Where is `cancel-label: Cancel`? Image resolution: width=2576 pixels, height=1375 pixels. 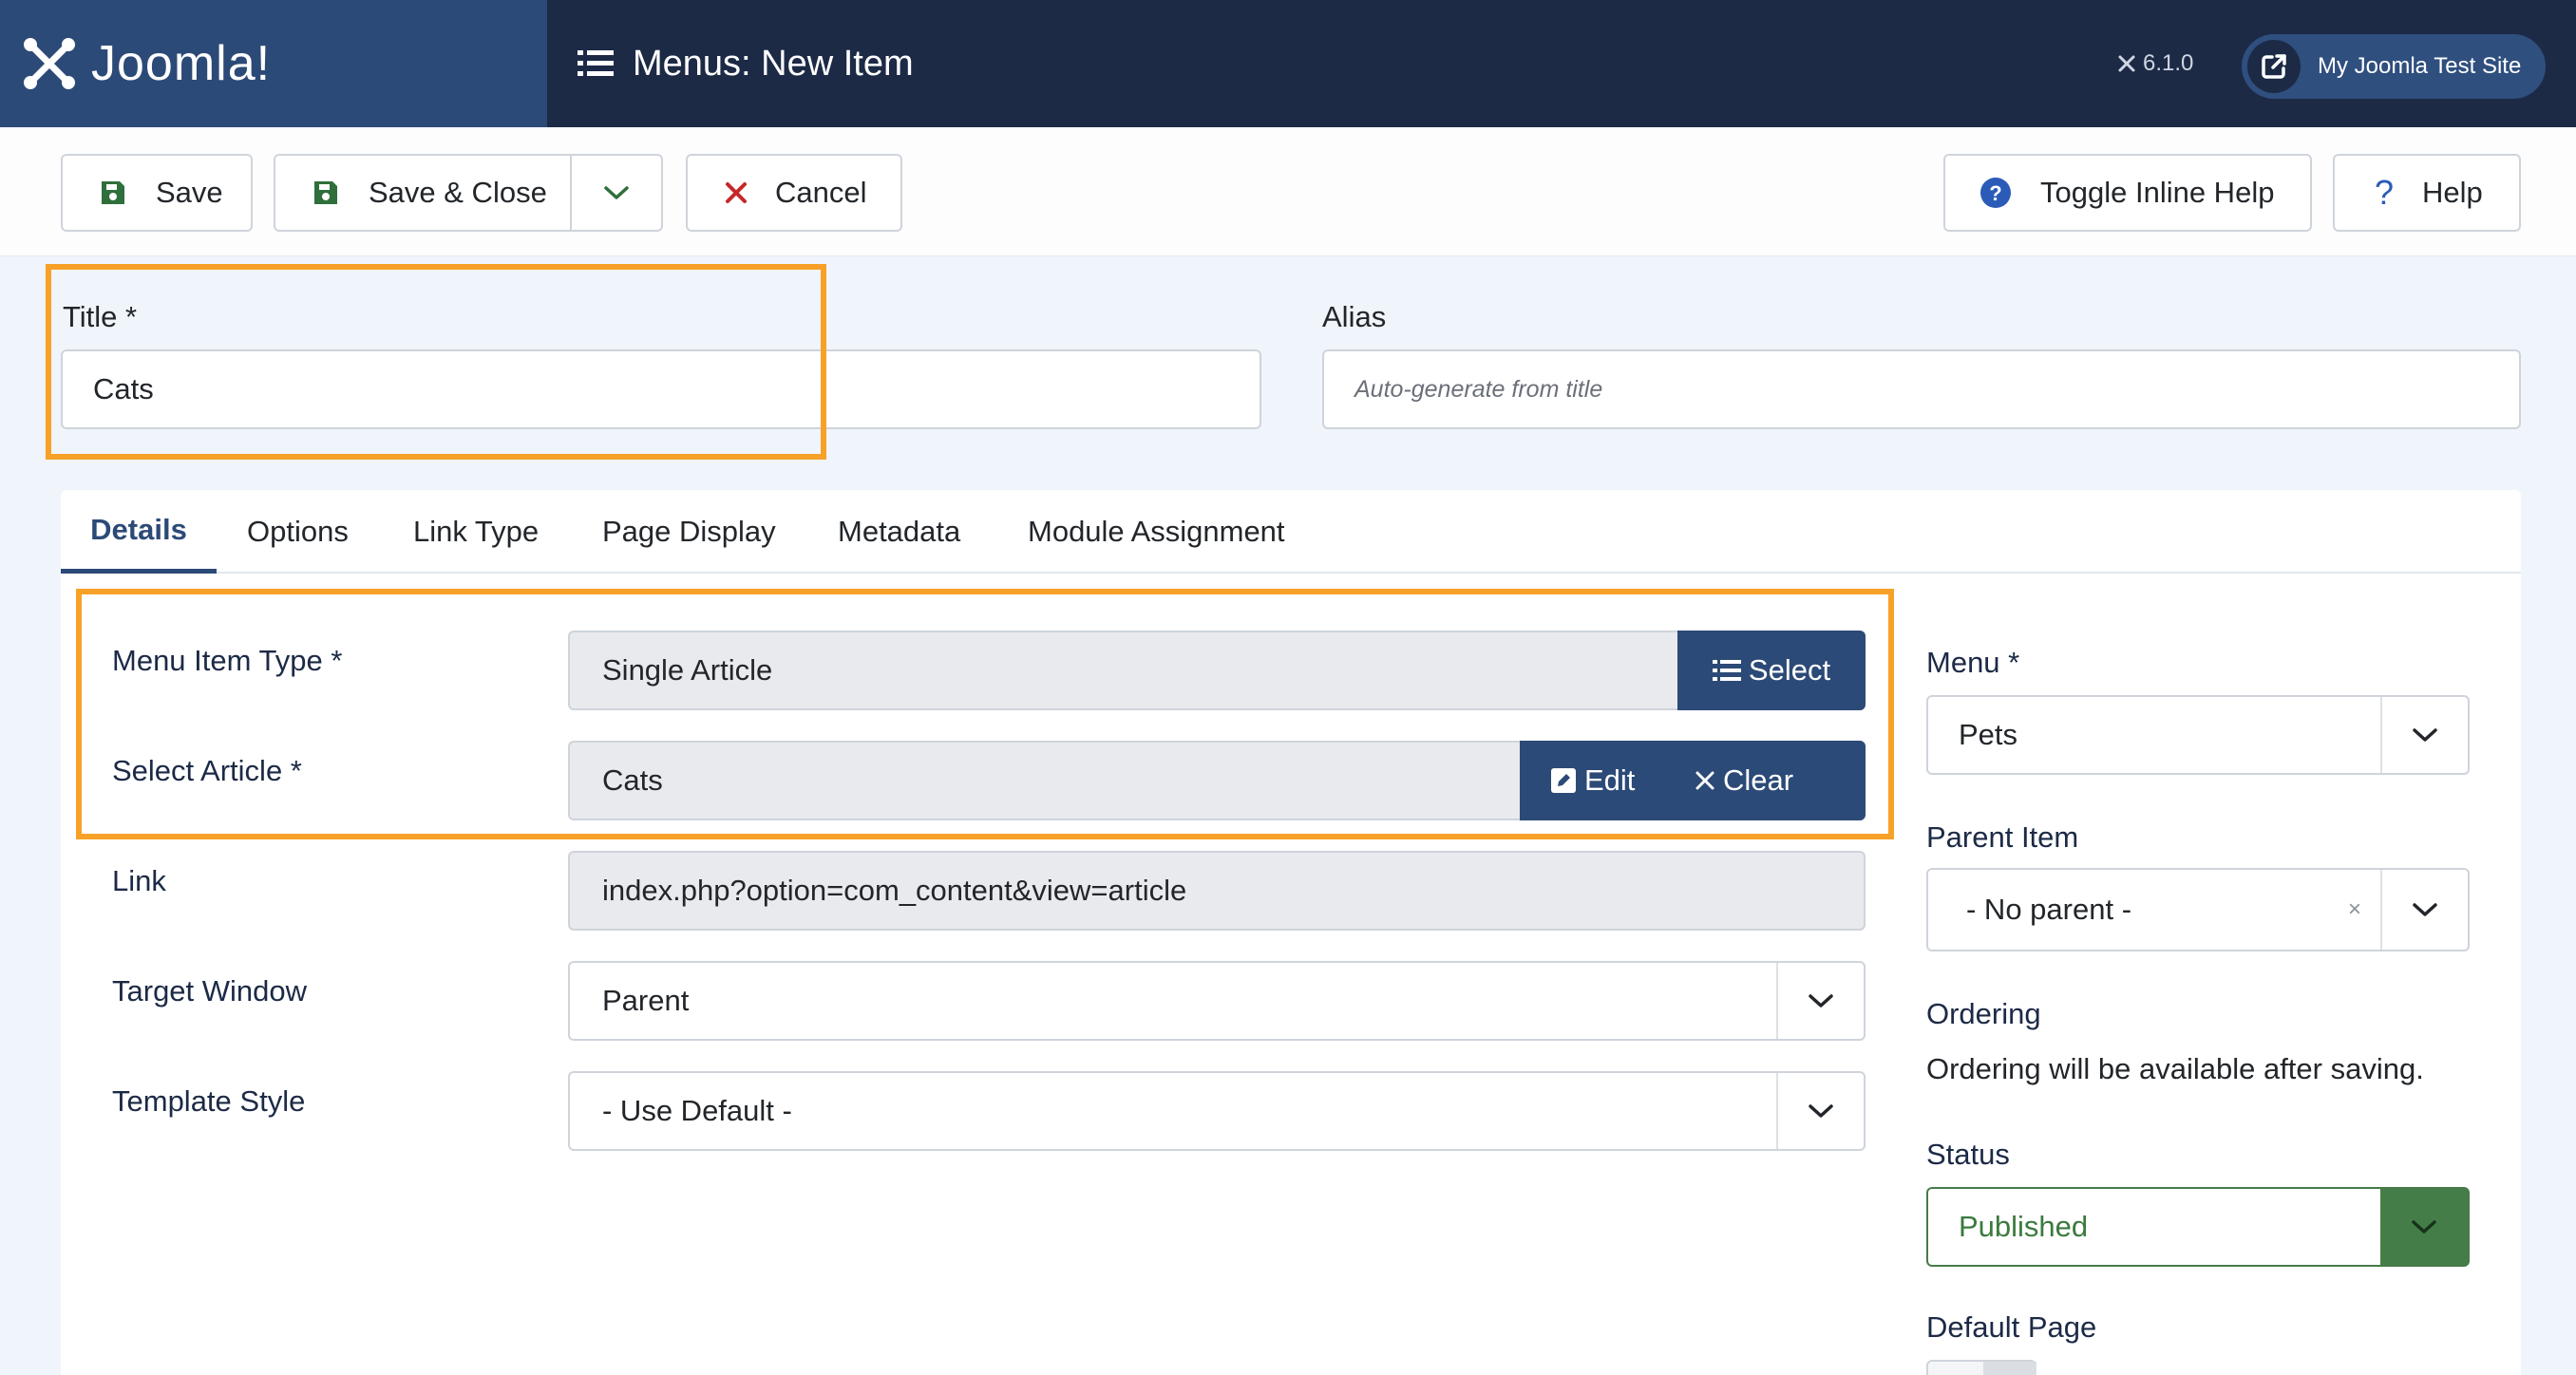
cancel-label: Cancel is located at coordinates (821, 192).